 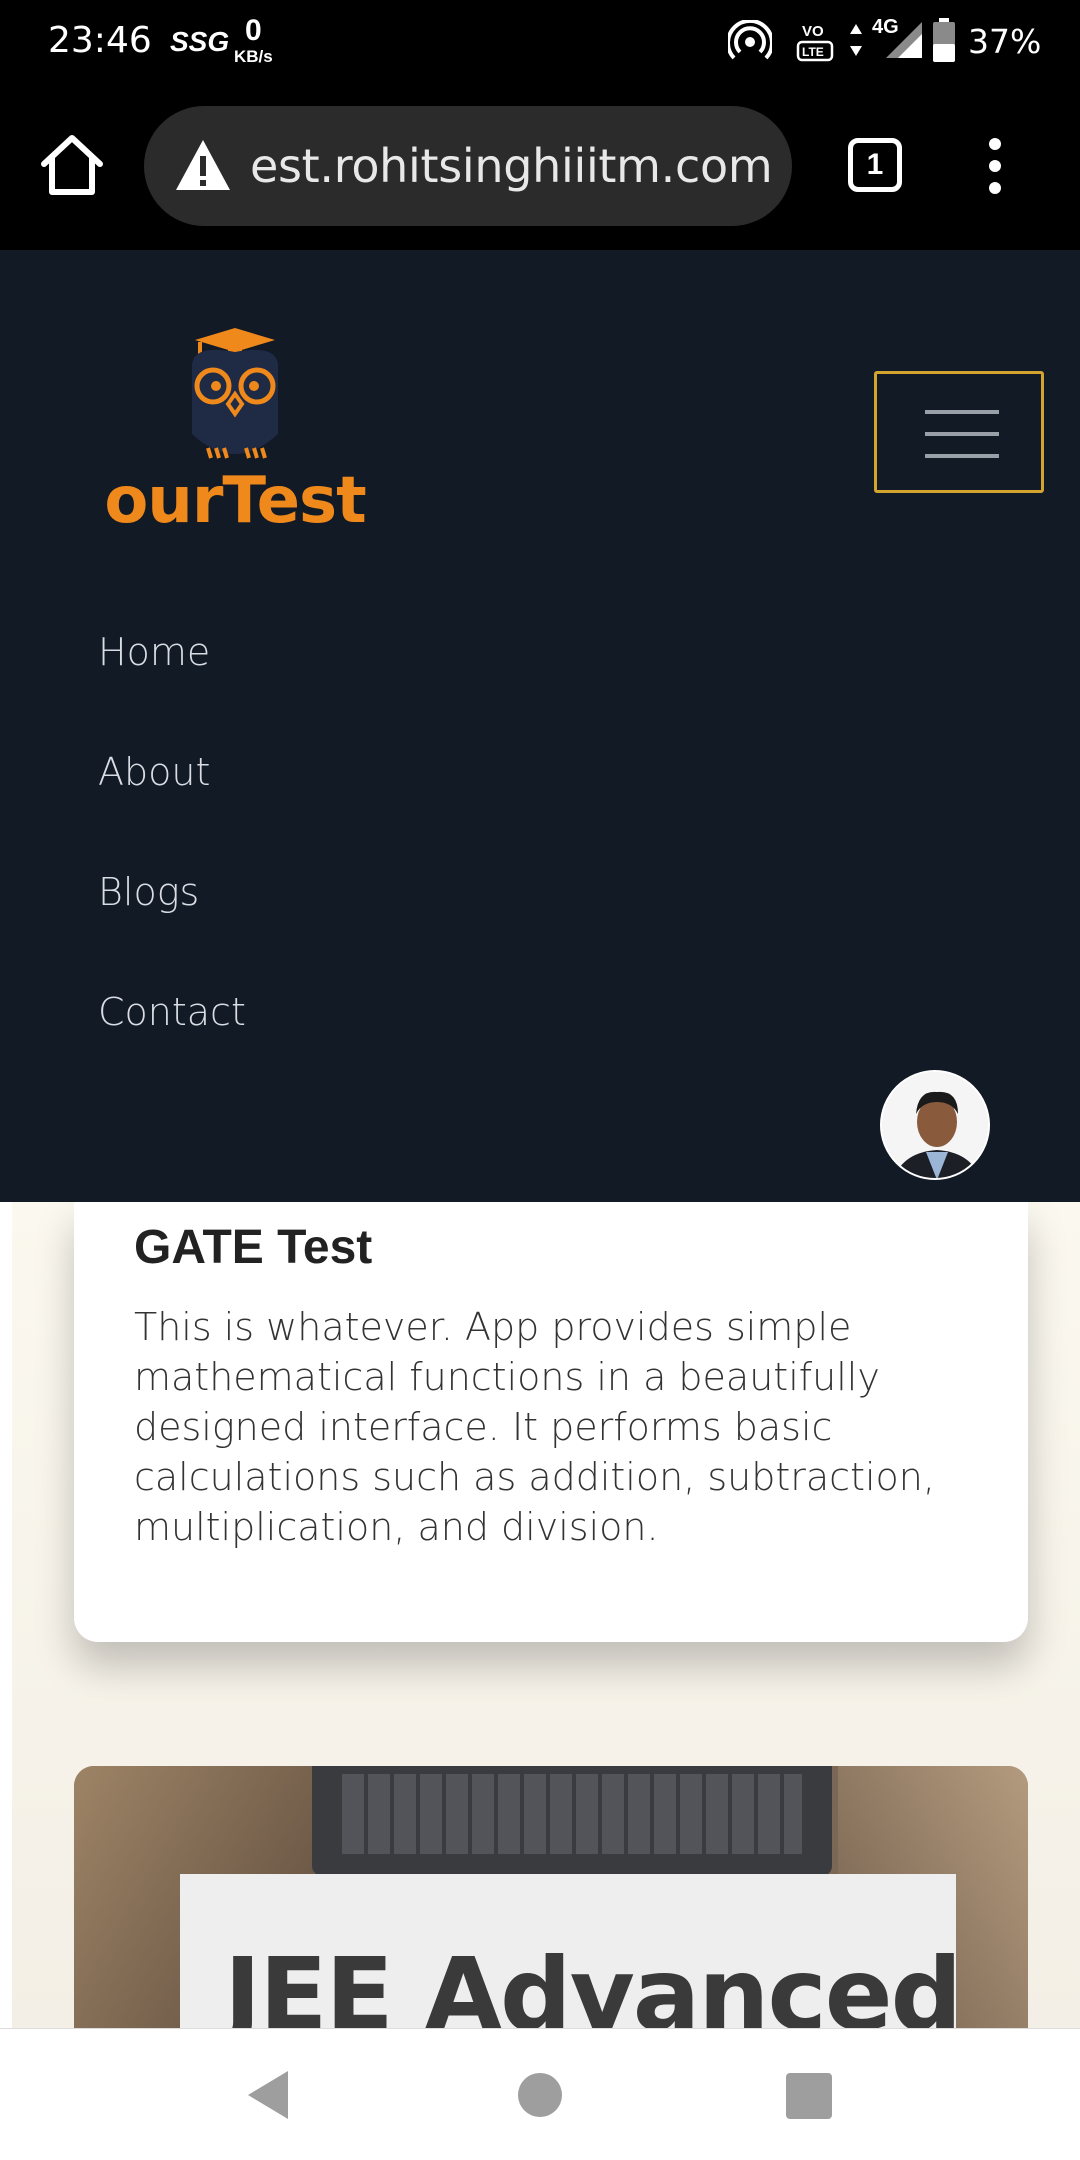 What do you see at coordinates (750, 40) in the screenshot?
I see `hotspot-icon` at bounding box center [750, 40].